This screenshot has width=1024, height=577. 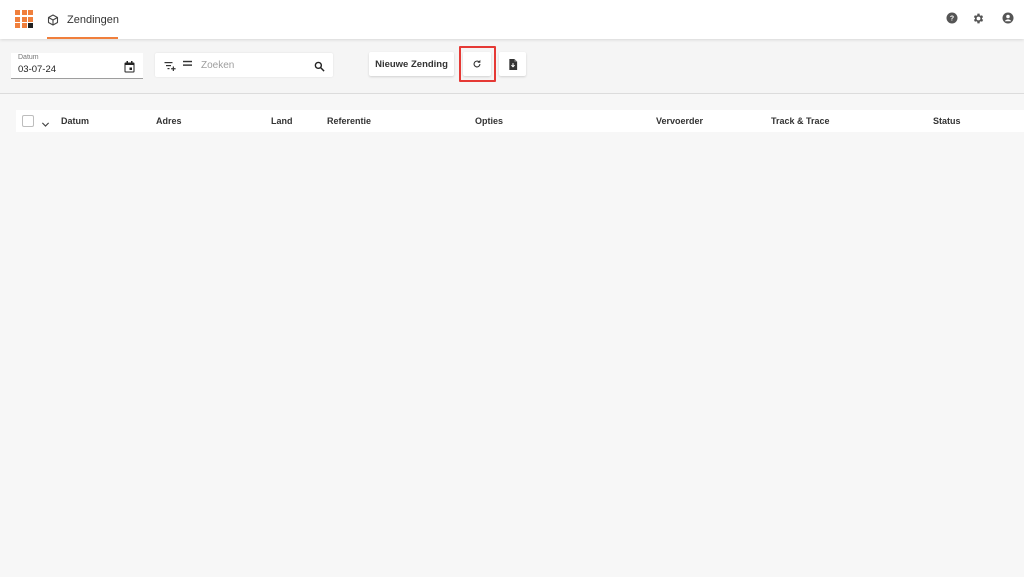 What do you see at coordinates (28, 57) in the screenshot?
I see `date-label: Datum` at bounding box center [28, 57].